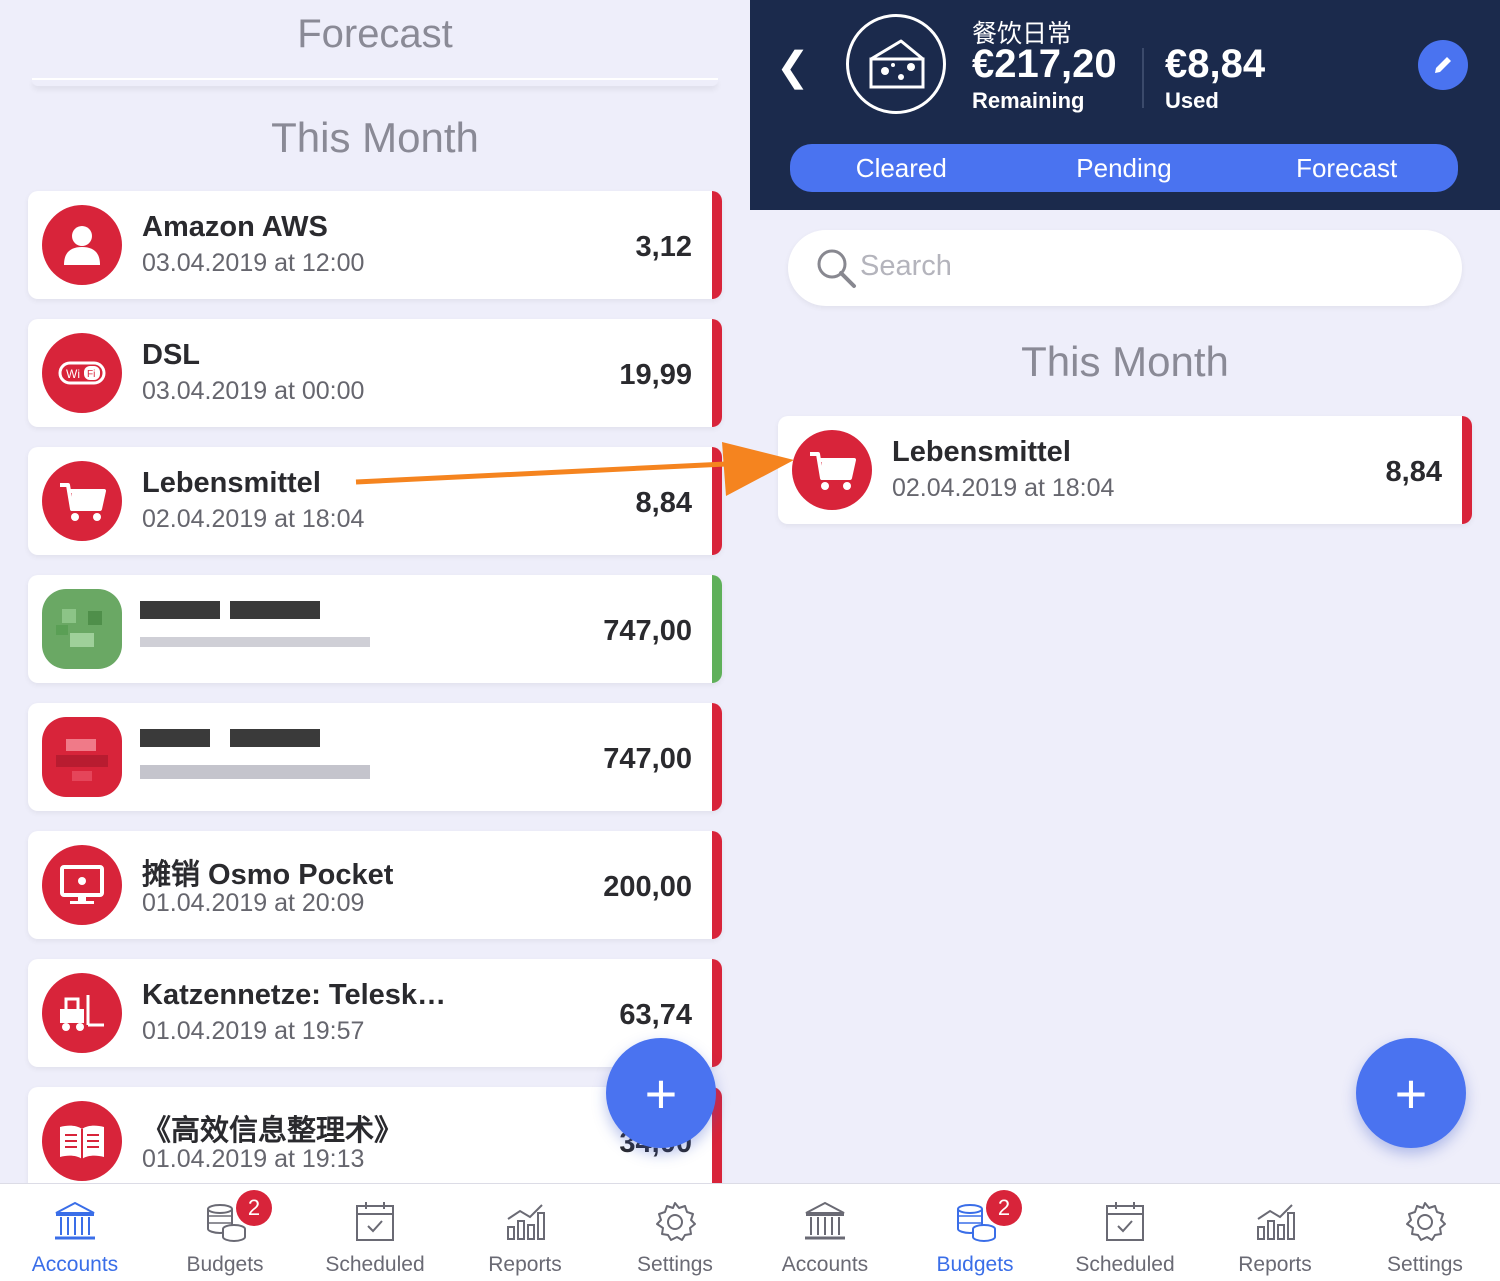 The width and height of the screenshot is (1500, 1281). What do you see at coordinates (91, 374) in the screenshot?
I see `svg-text: Fi` at bounding box center [91, 374].